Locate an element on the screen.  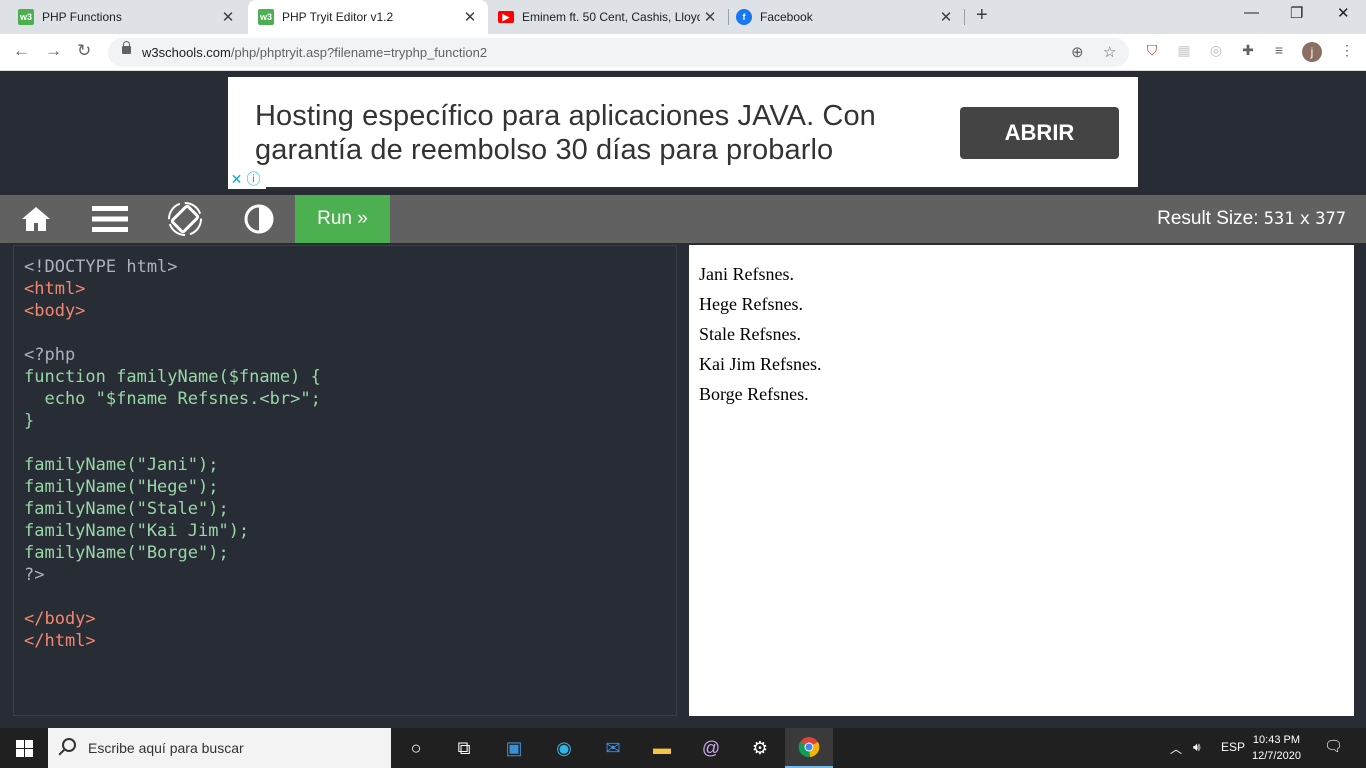
mail-icon: ✉ is located at coordinates (613, 748).